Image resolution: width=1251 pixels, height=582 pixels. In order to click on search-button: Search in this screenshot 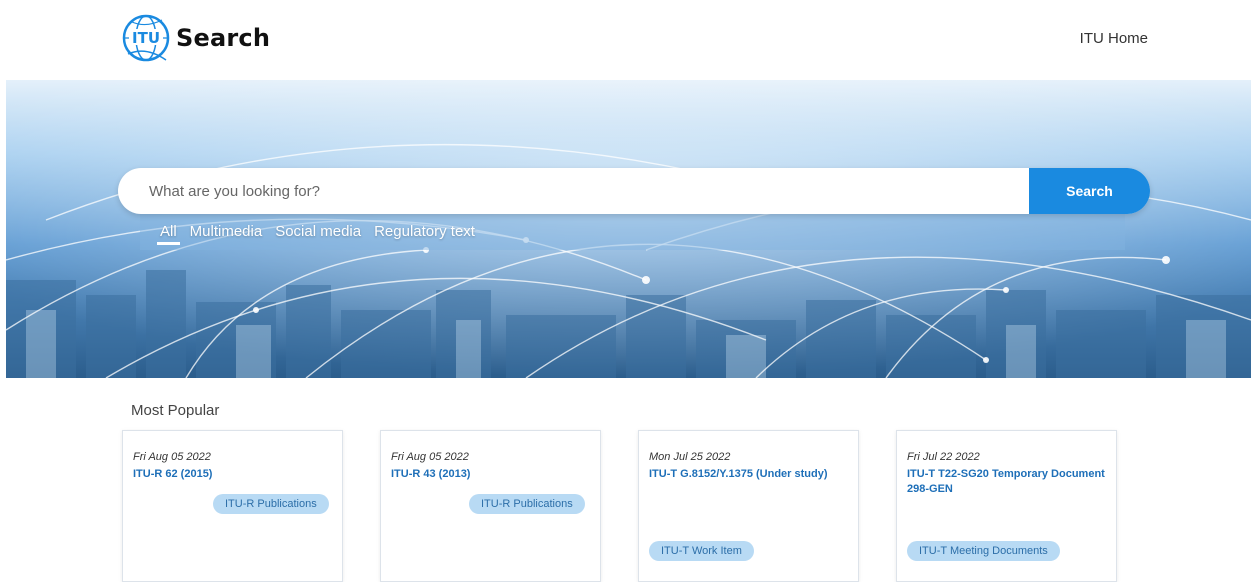, I will do `click(1089, 191)`.